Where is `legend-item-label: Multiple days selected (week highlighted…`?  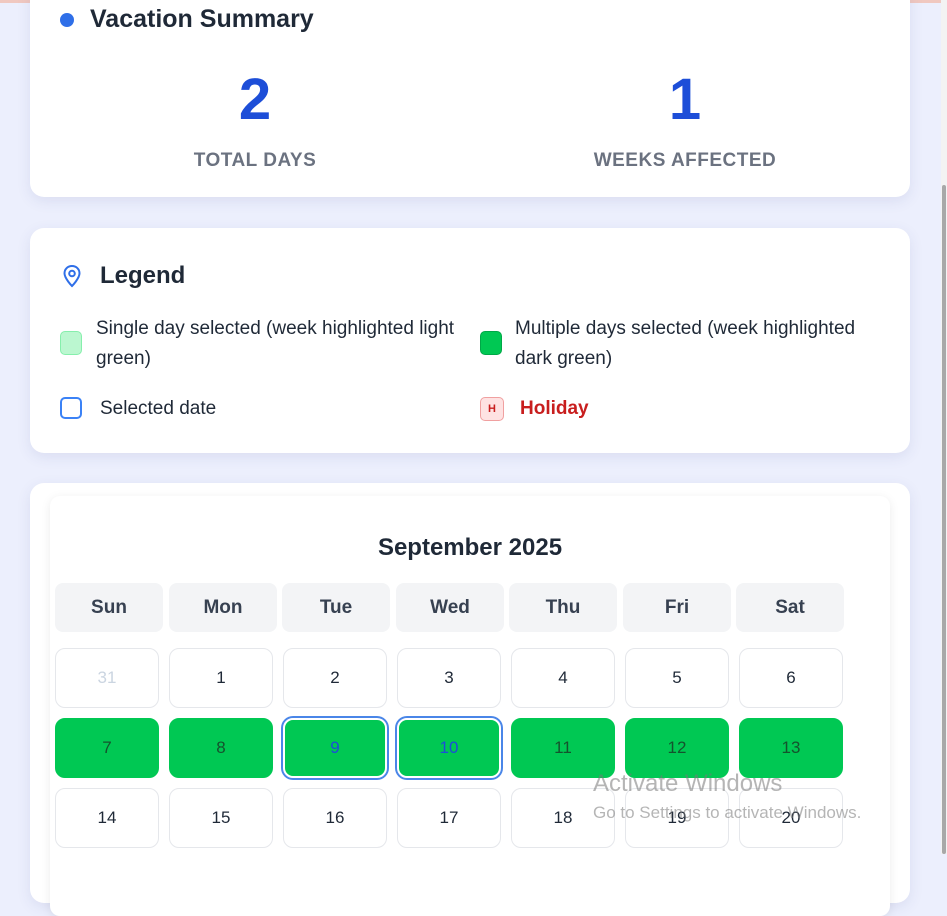 legend-item-label: Multiple days selected (week highlighted… is located at coordinates (685, 343).